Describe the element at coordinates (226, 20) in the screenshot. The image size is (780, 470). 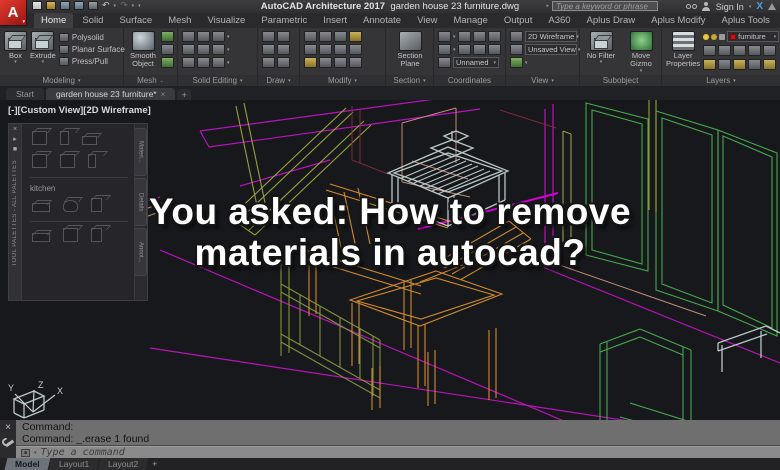
I see `tab-visualize: Visualize` at that location.